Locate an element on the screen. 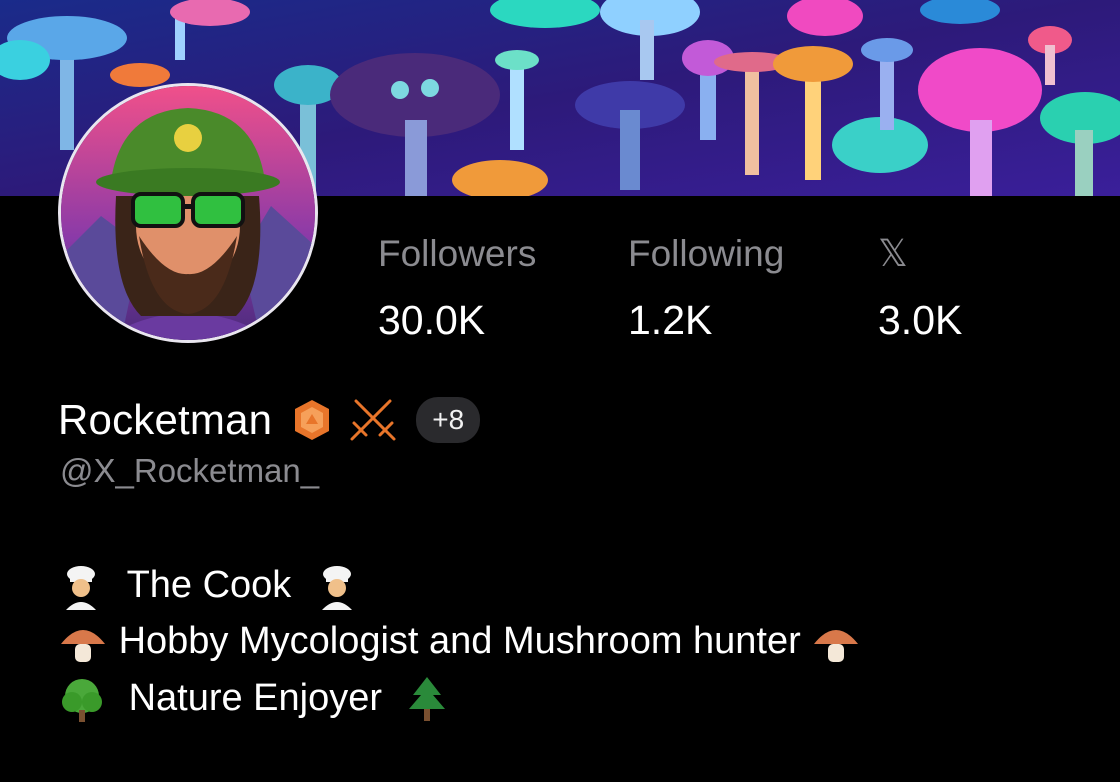 The image size is (1120, 782). stat-followers: Followers 30.0K is located at coordinates (457, 288).